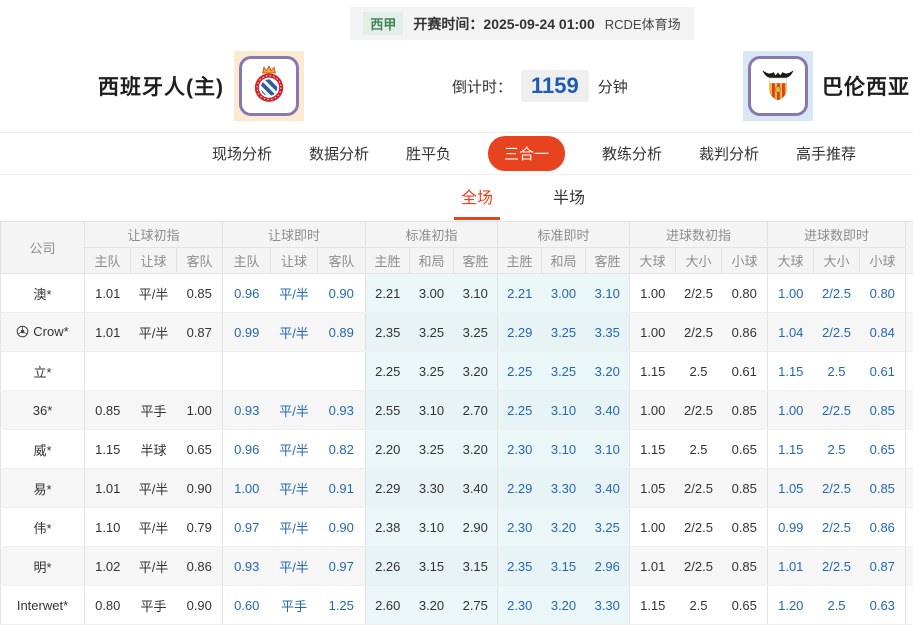 This screenshot has width=913, height=625. What do you see at coordinates (247, 261) in the screenshot?
I see `sub-header-1-0: 主队` at bounding box center [247, 261].